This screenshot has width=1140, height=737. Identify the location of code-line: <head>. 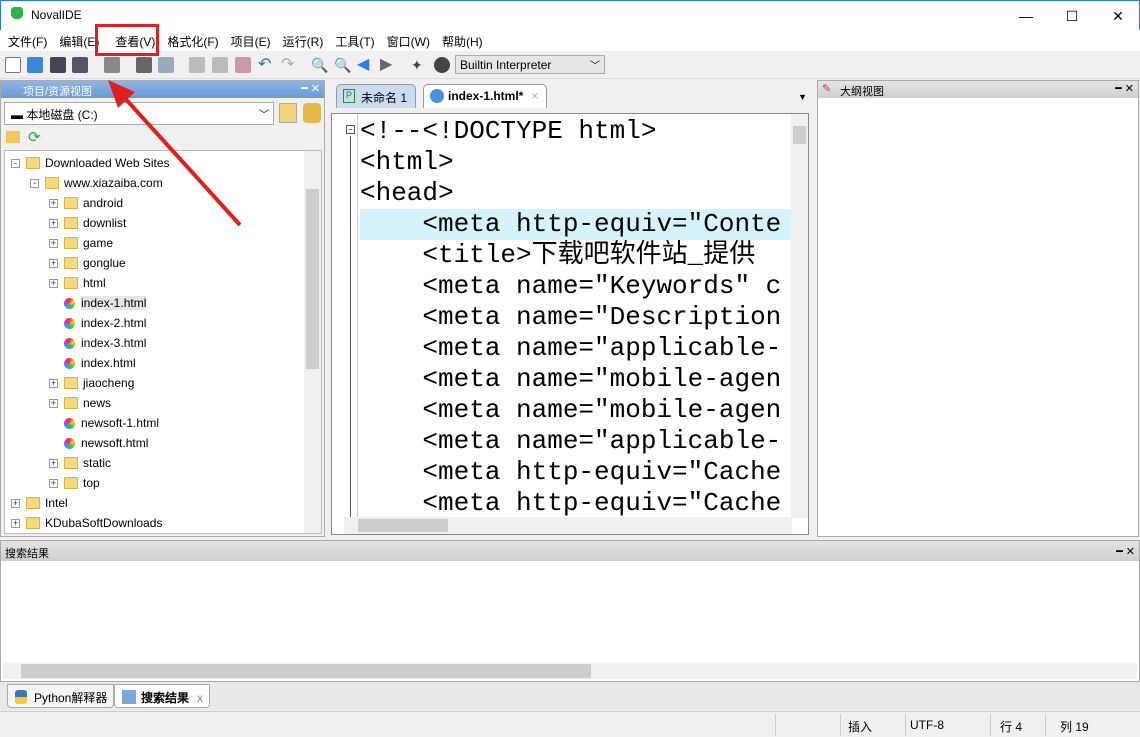
(407, 193).